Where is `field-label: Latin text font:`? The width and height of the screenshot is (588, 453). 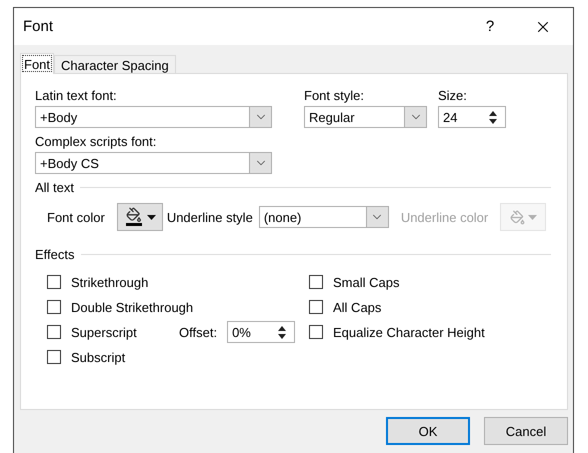 field-label: Latin text font: is located at coordinates (76, 95).